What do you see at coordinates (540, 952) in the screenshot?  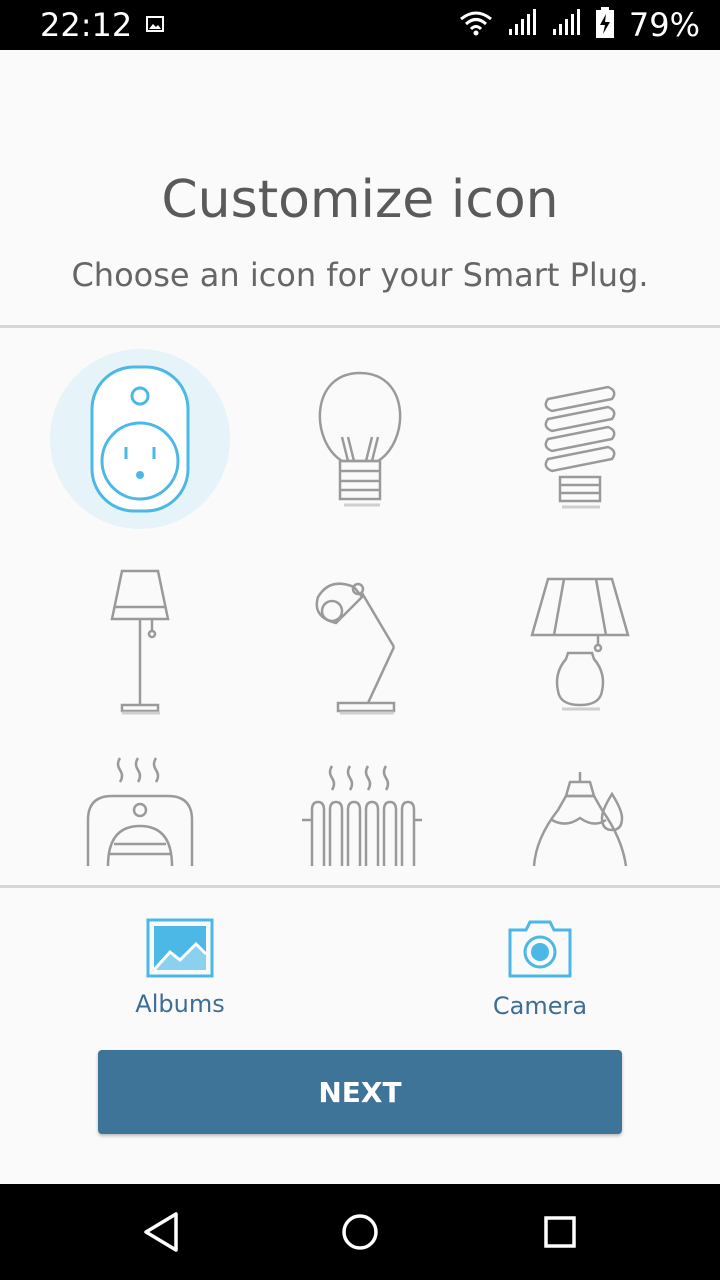 I see `camera-icon` at bounding box center [540, 952].